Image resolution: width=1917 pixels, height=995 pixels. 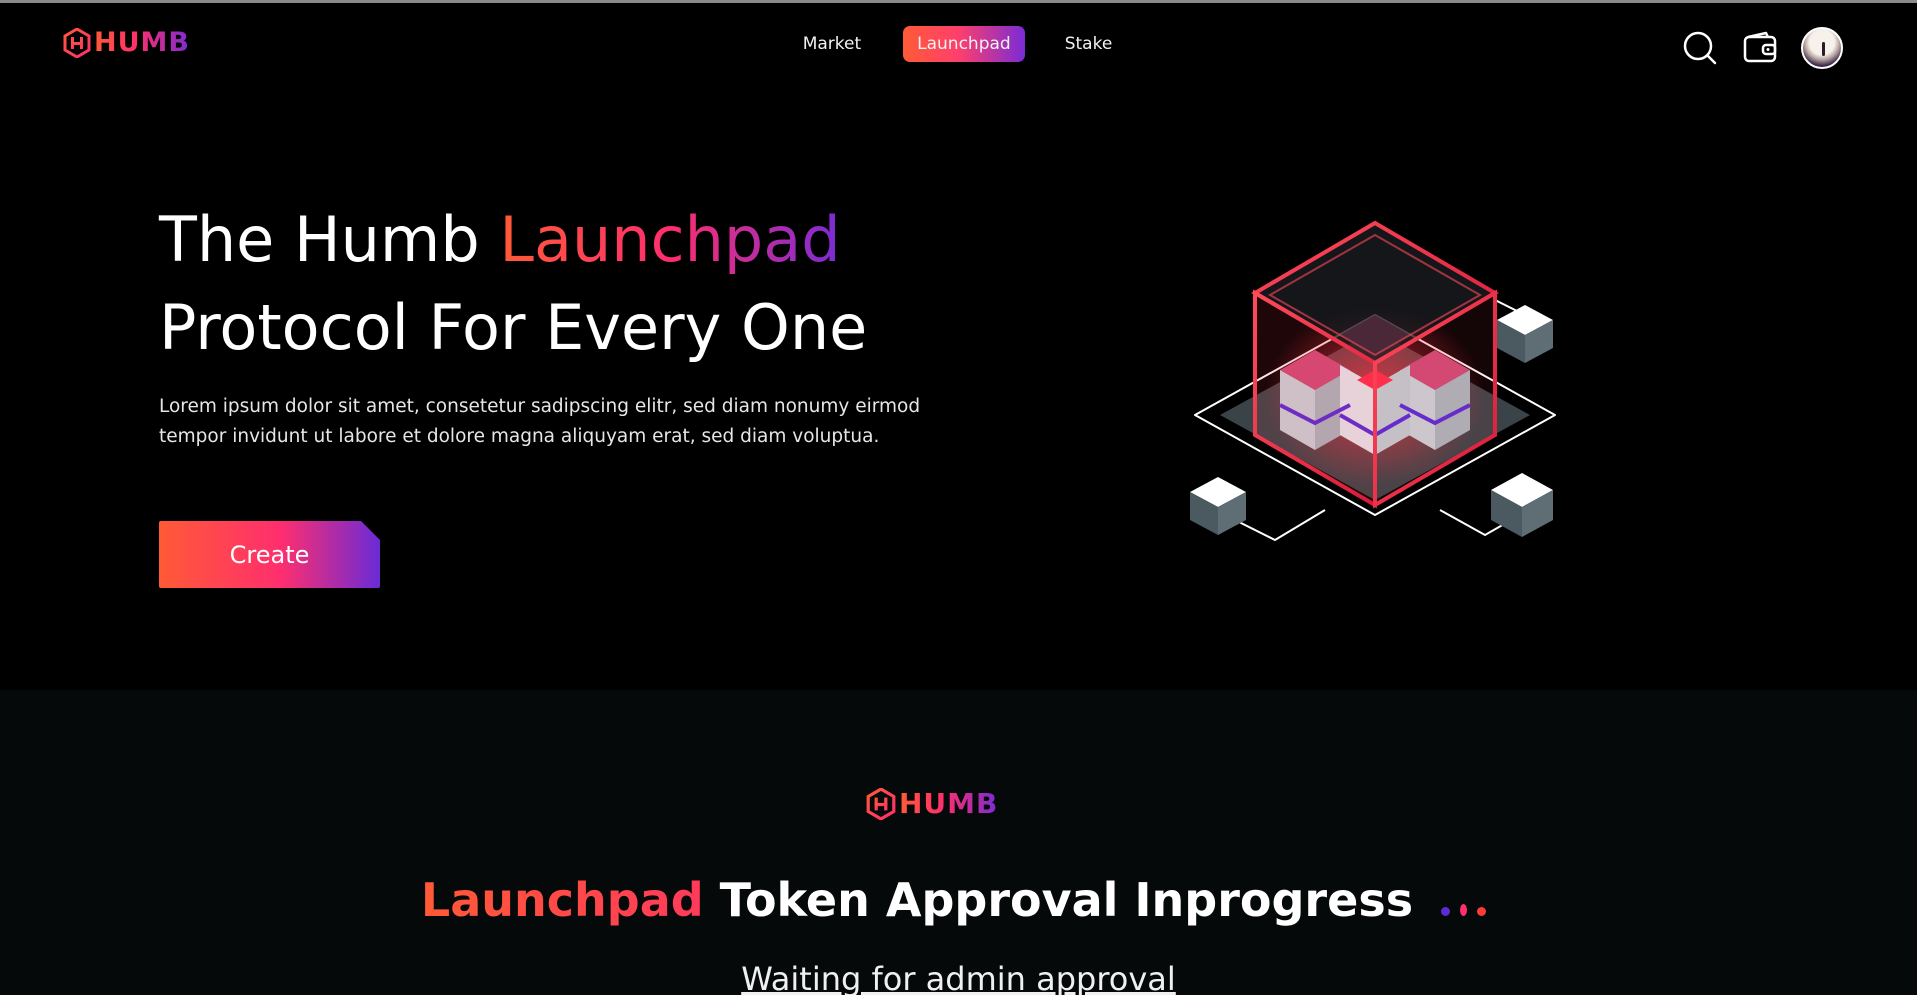 I want to click on humb-logo-icon, so click(x=881, y=803).